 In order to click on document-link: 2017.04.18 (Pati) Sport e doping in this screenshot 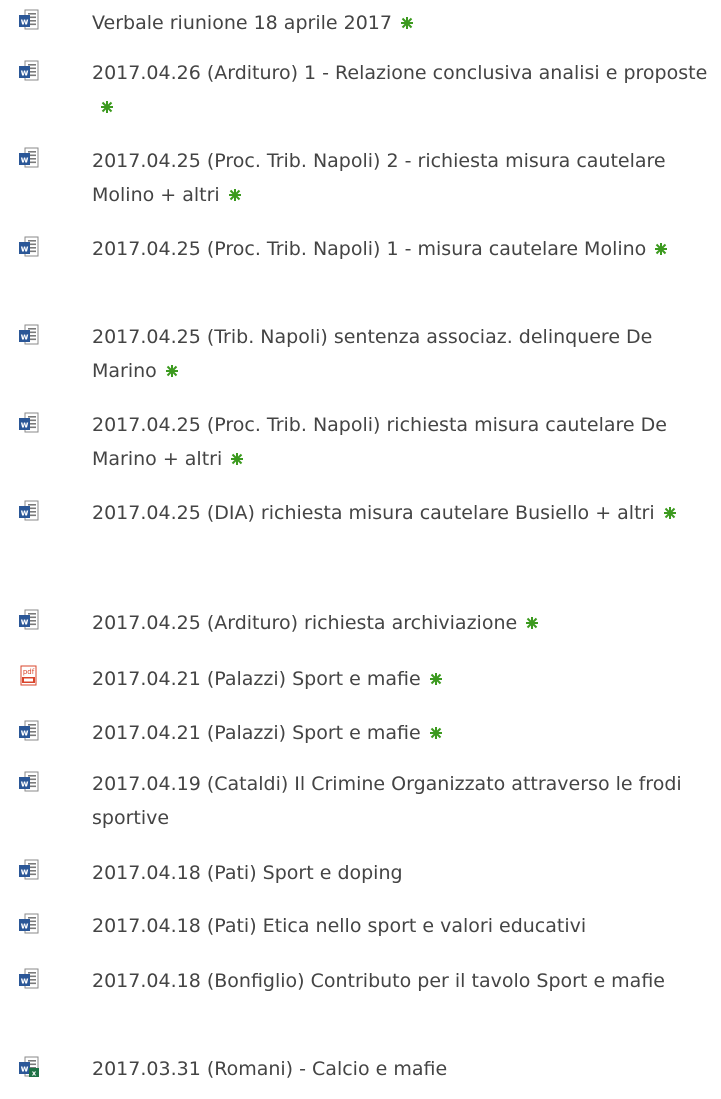, I will do `click(247, 873)`.